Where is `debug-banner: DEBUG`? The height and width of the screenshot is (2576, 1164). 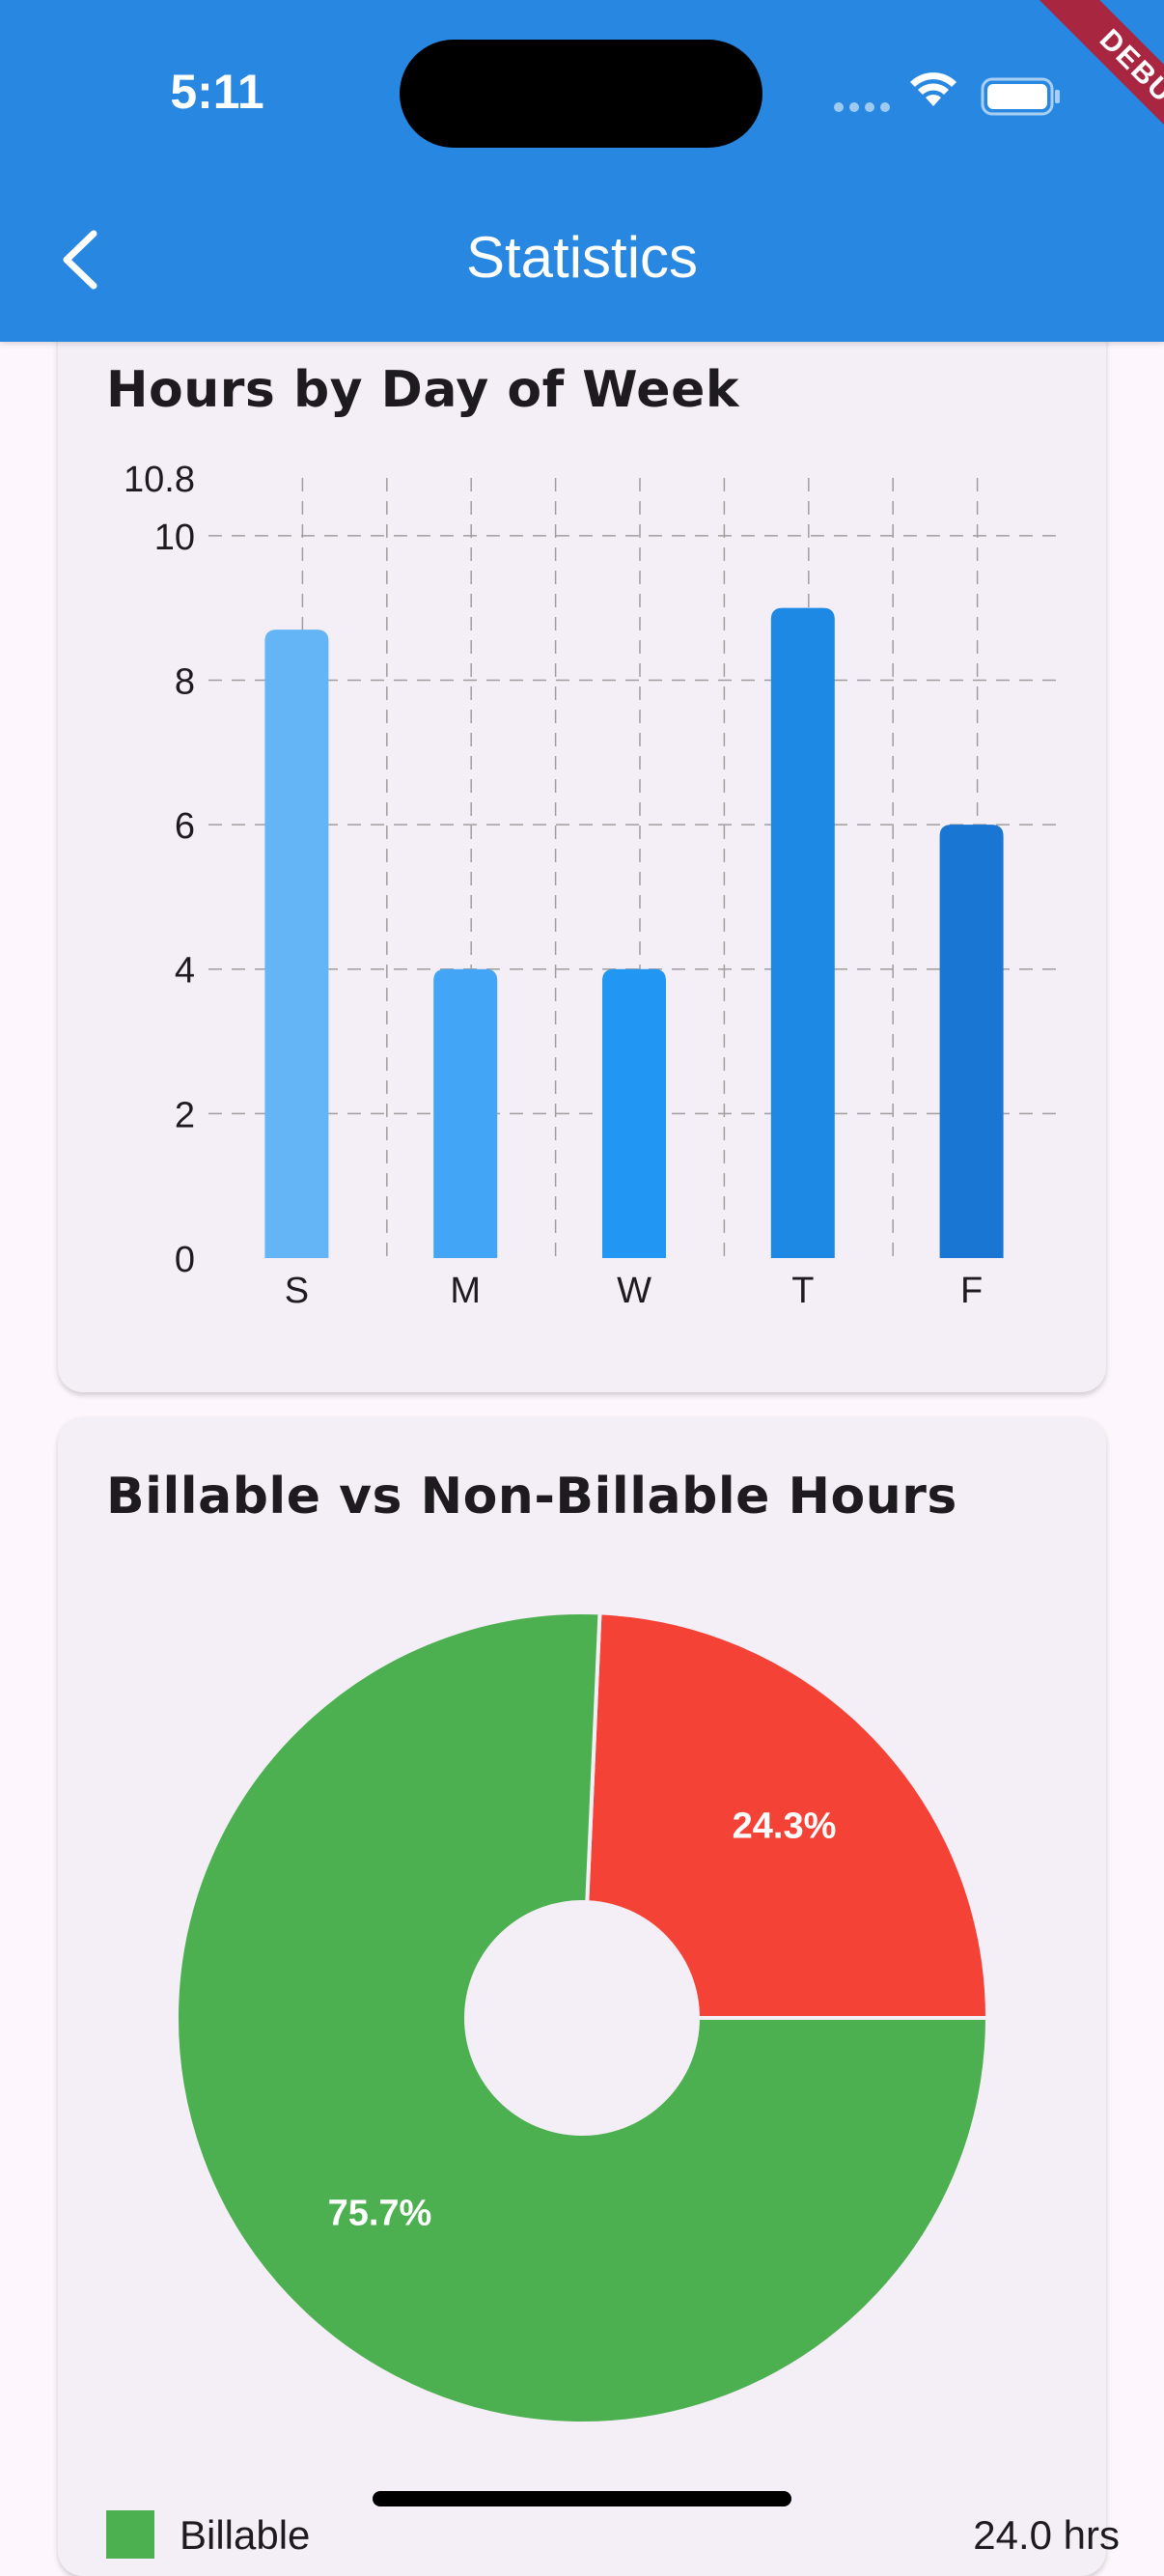 debug-banner: DEBUG is located at coordinates (1077, 87).